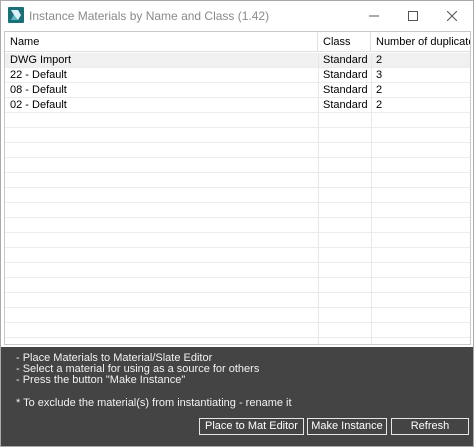 The height and width of the screenshot is (447, 474). What do you see at coordinates (16, 15) in the screenshot?
I see `3ds-max-app-icon` at bounding box center [16, 15].